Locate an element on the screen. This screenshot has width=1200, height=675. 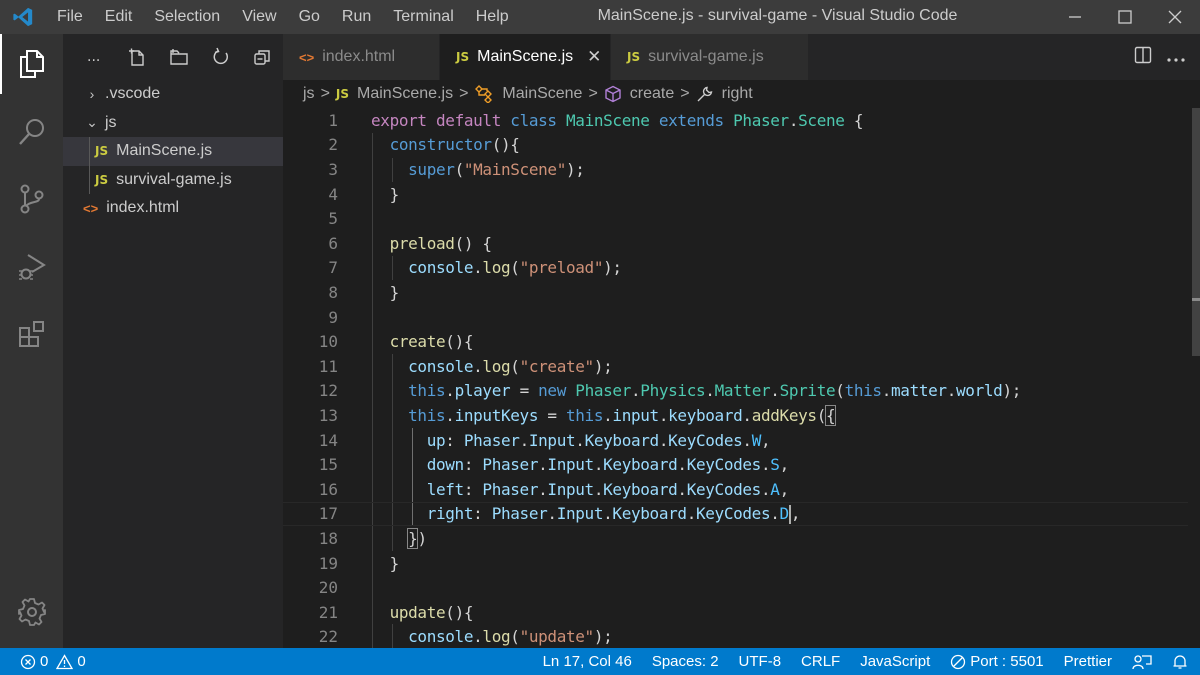
new-file-button is located at coordinates (138, 57).